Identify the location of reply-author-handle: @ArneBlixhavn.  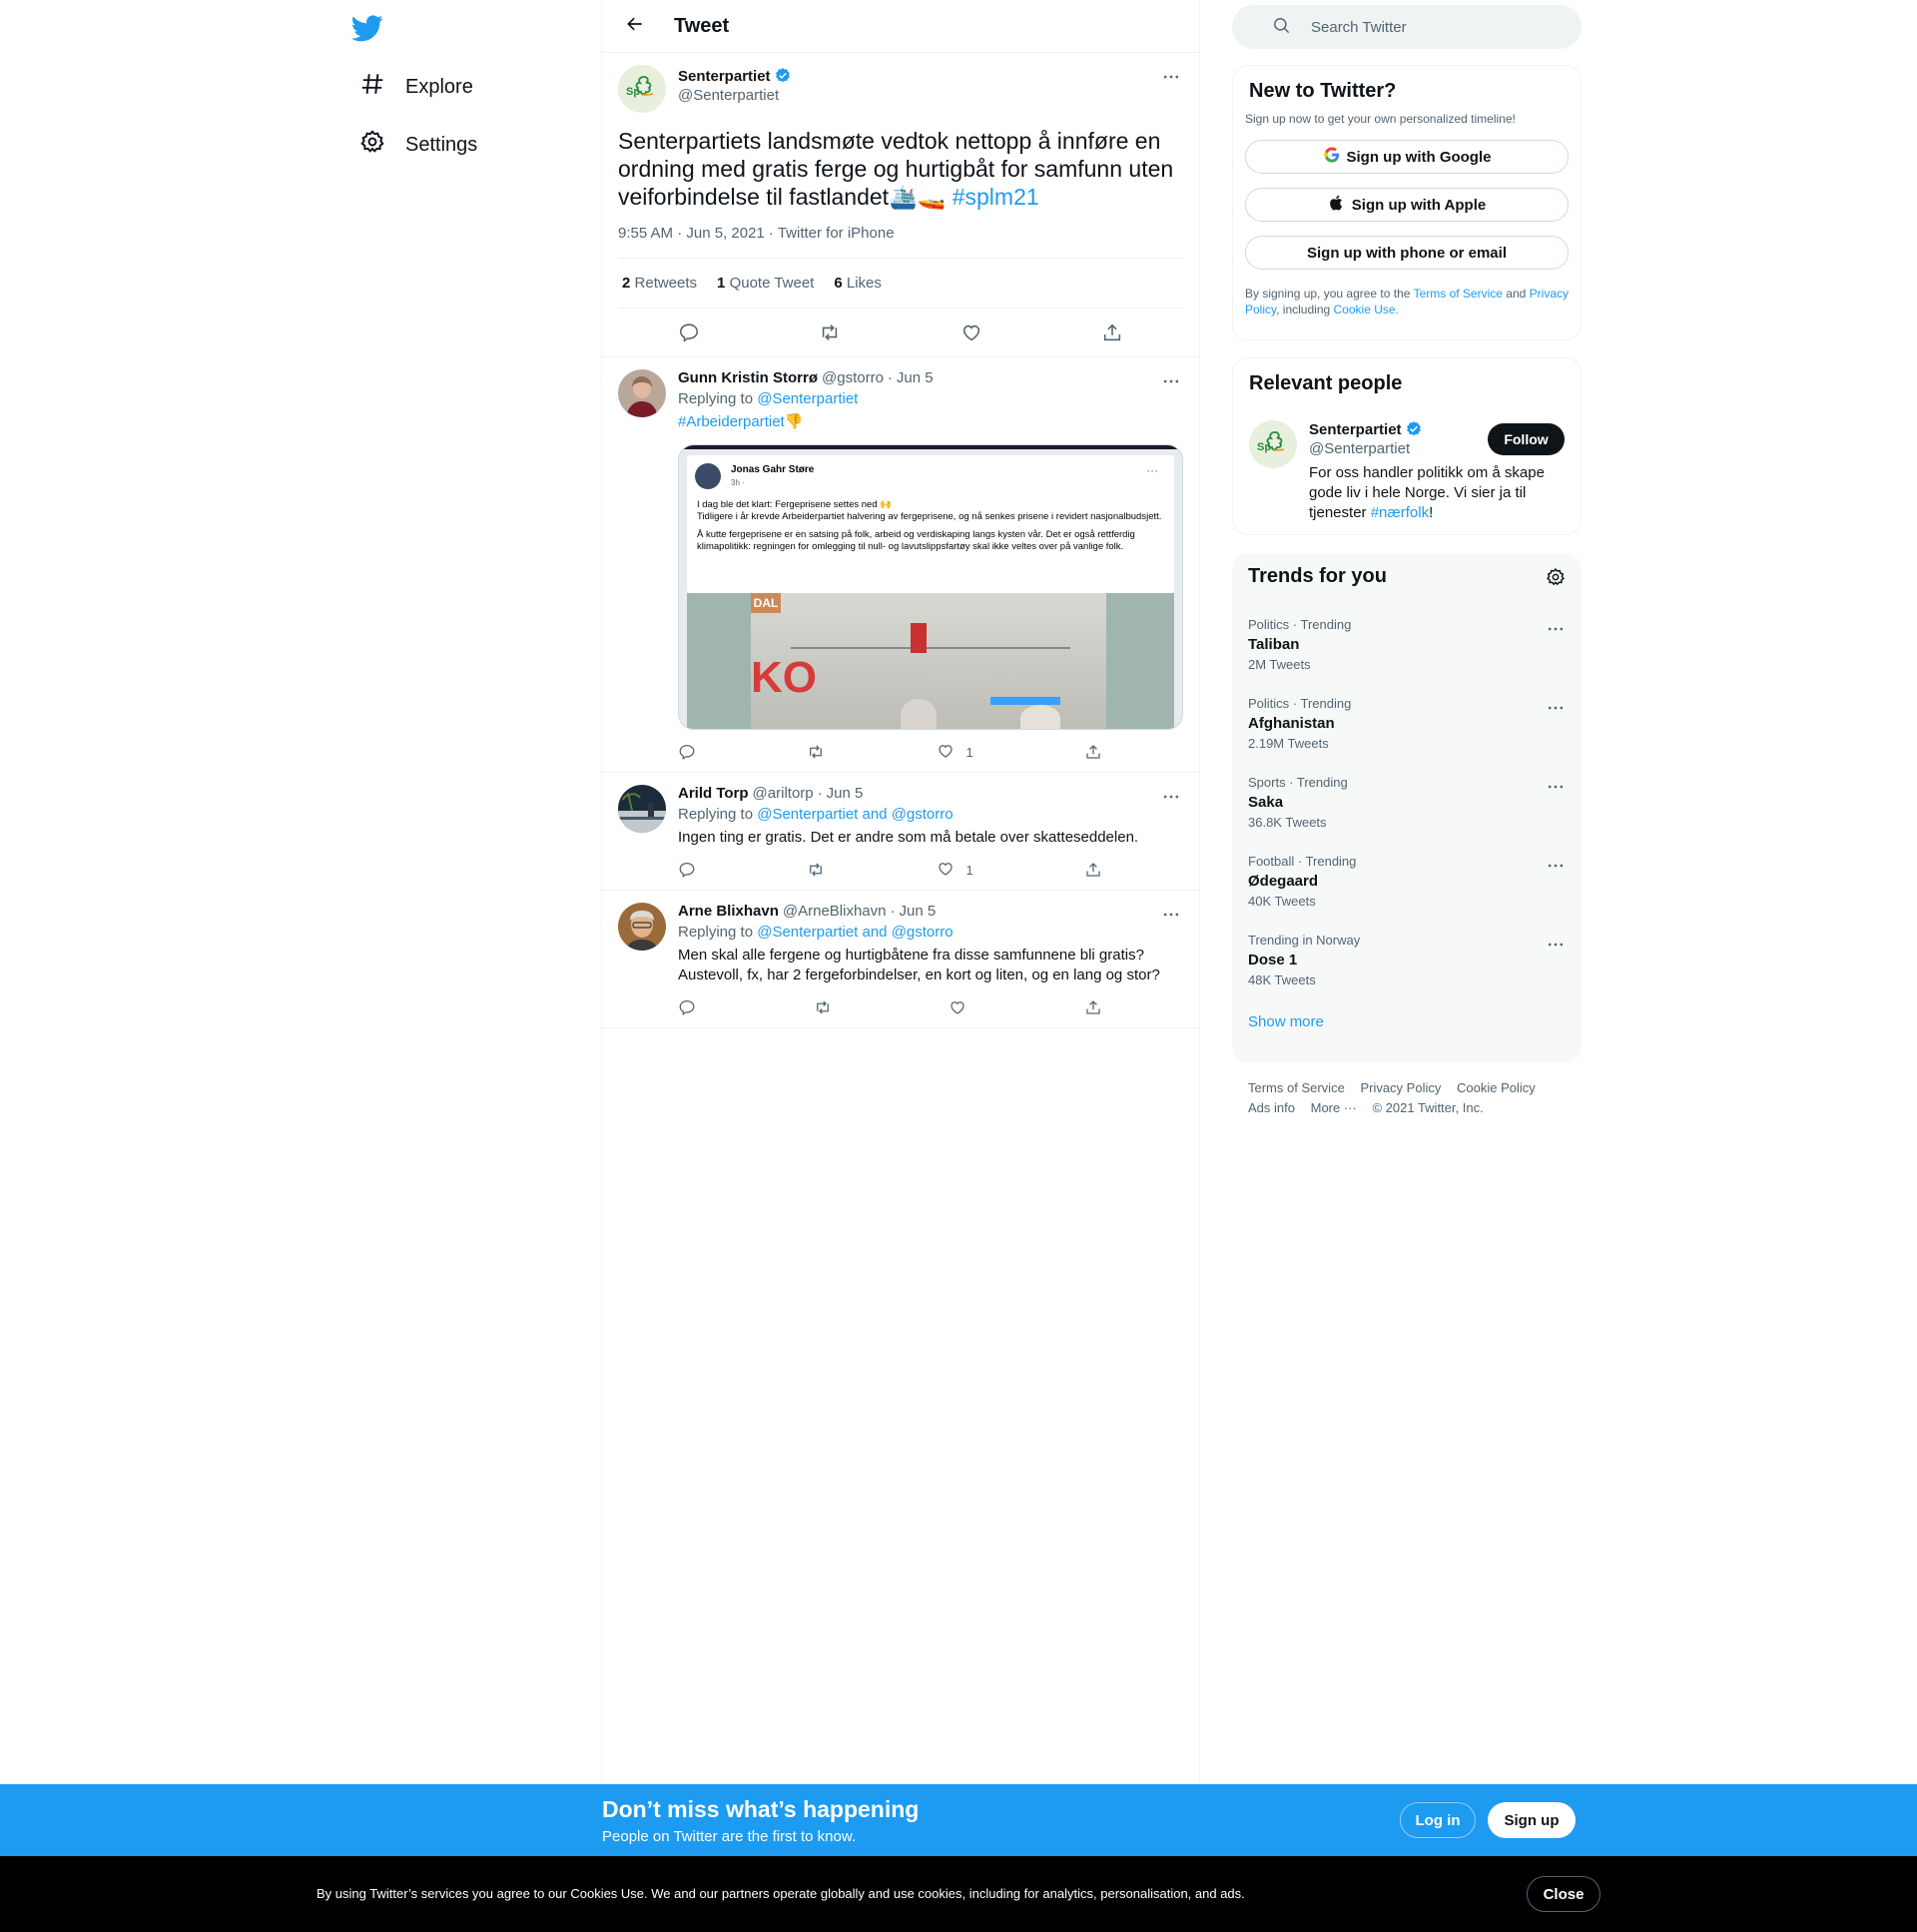
(835, 911).